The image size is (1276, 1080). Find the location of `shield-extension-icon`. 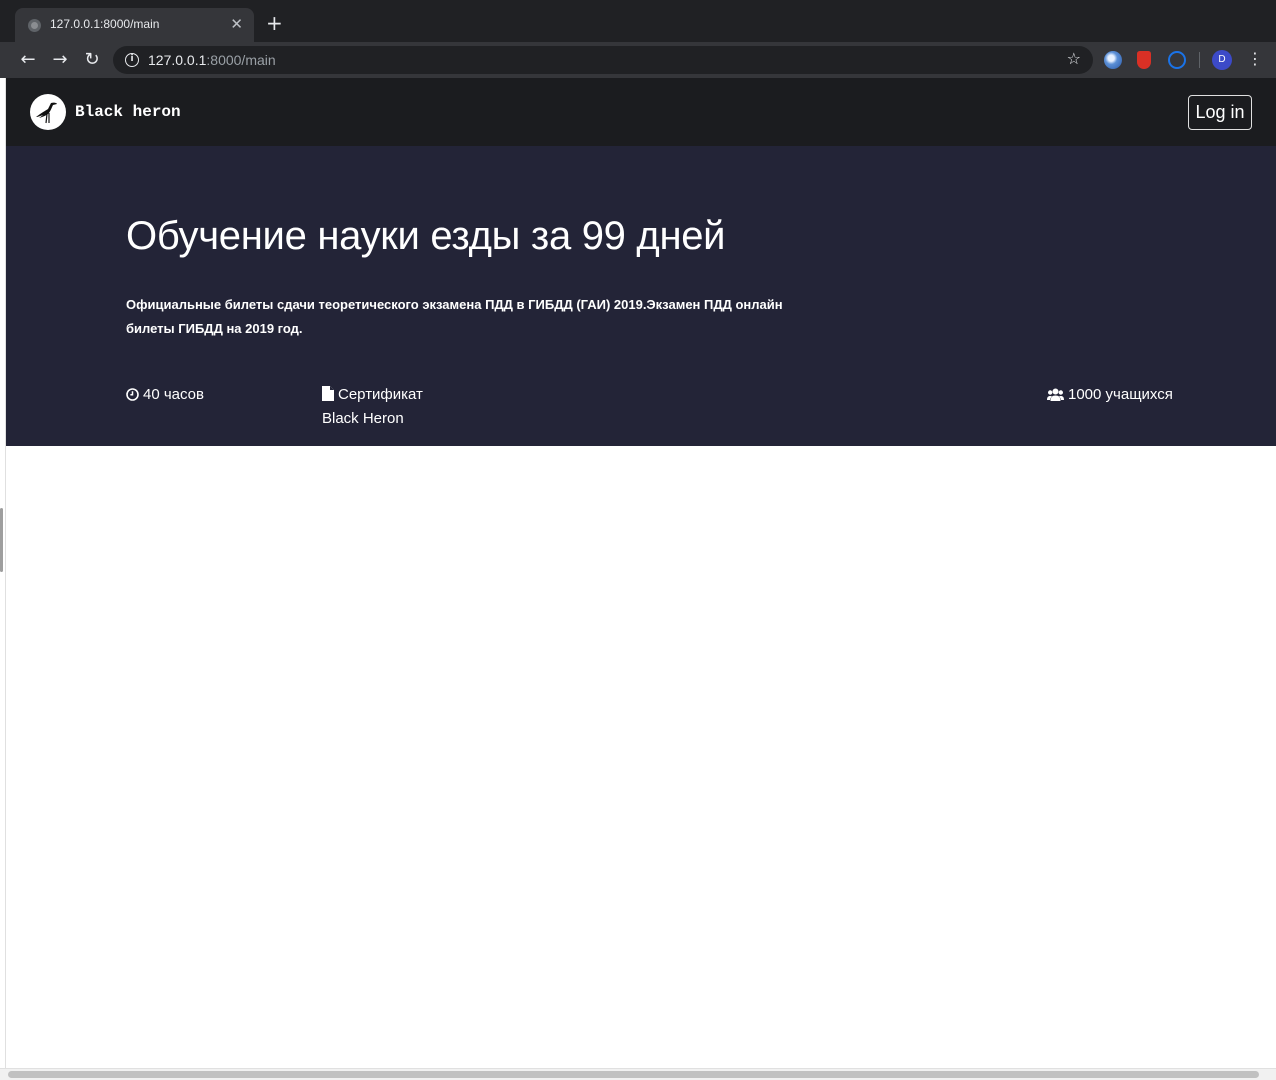

shield-extension-icon is located at coordinates (1144, 60).